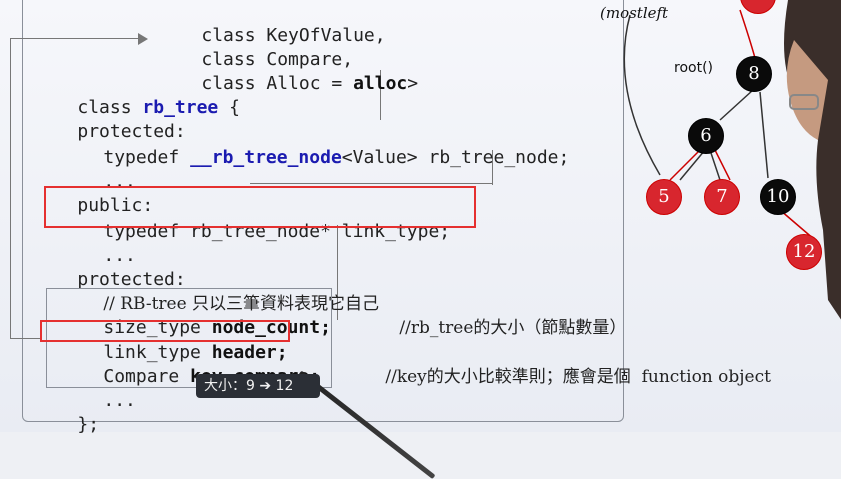 Image resolution: width=841 pixels, height=479 pixels. Describe the element at coordinates (634, 13) in the screenshot. I see `mostleft-label: (mostleft` at that location.